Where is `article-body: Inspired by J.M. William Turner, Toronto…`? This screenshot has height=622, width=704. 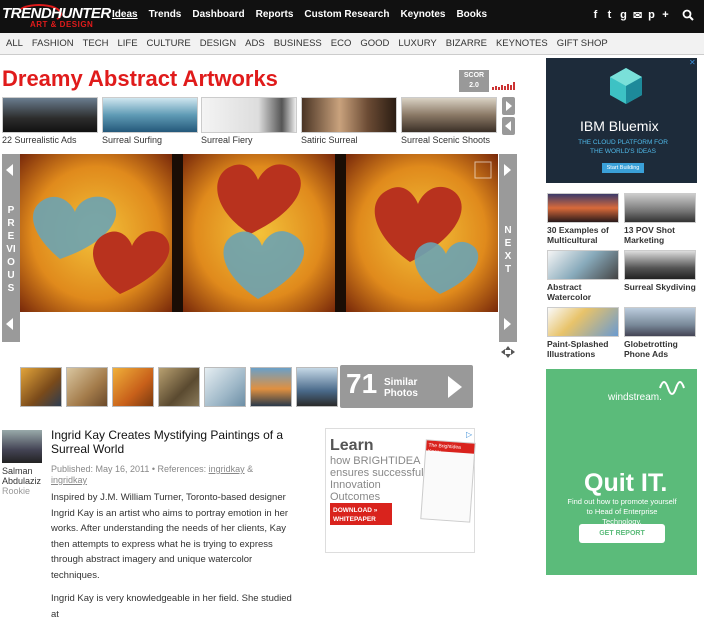 article-body: Inspired by J.M. William Turner, Toronto… is located at coordinates (173, 556).